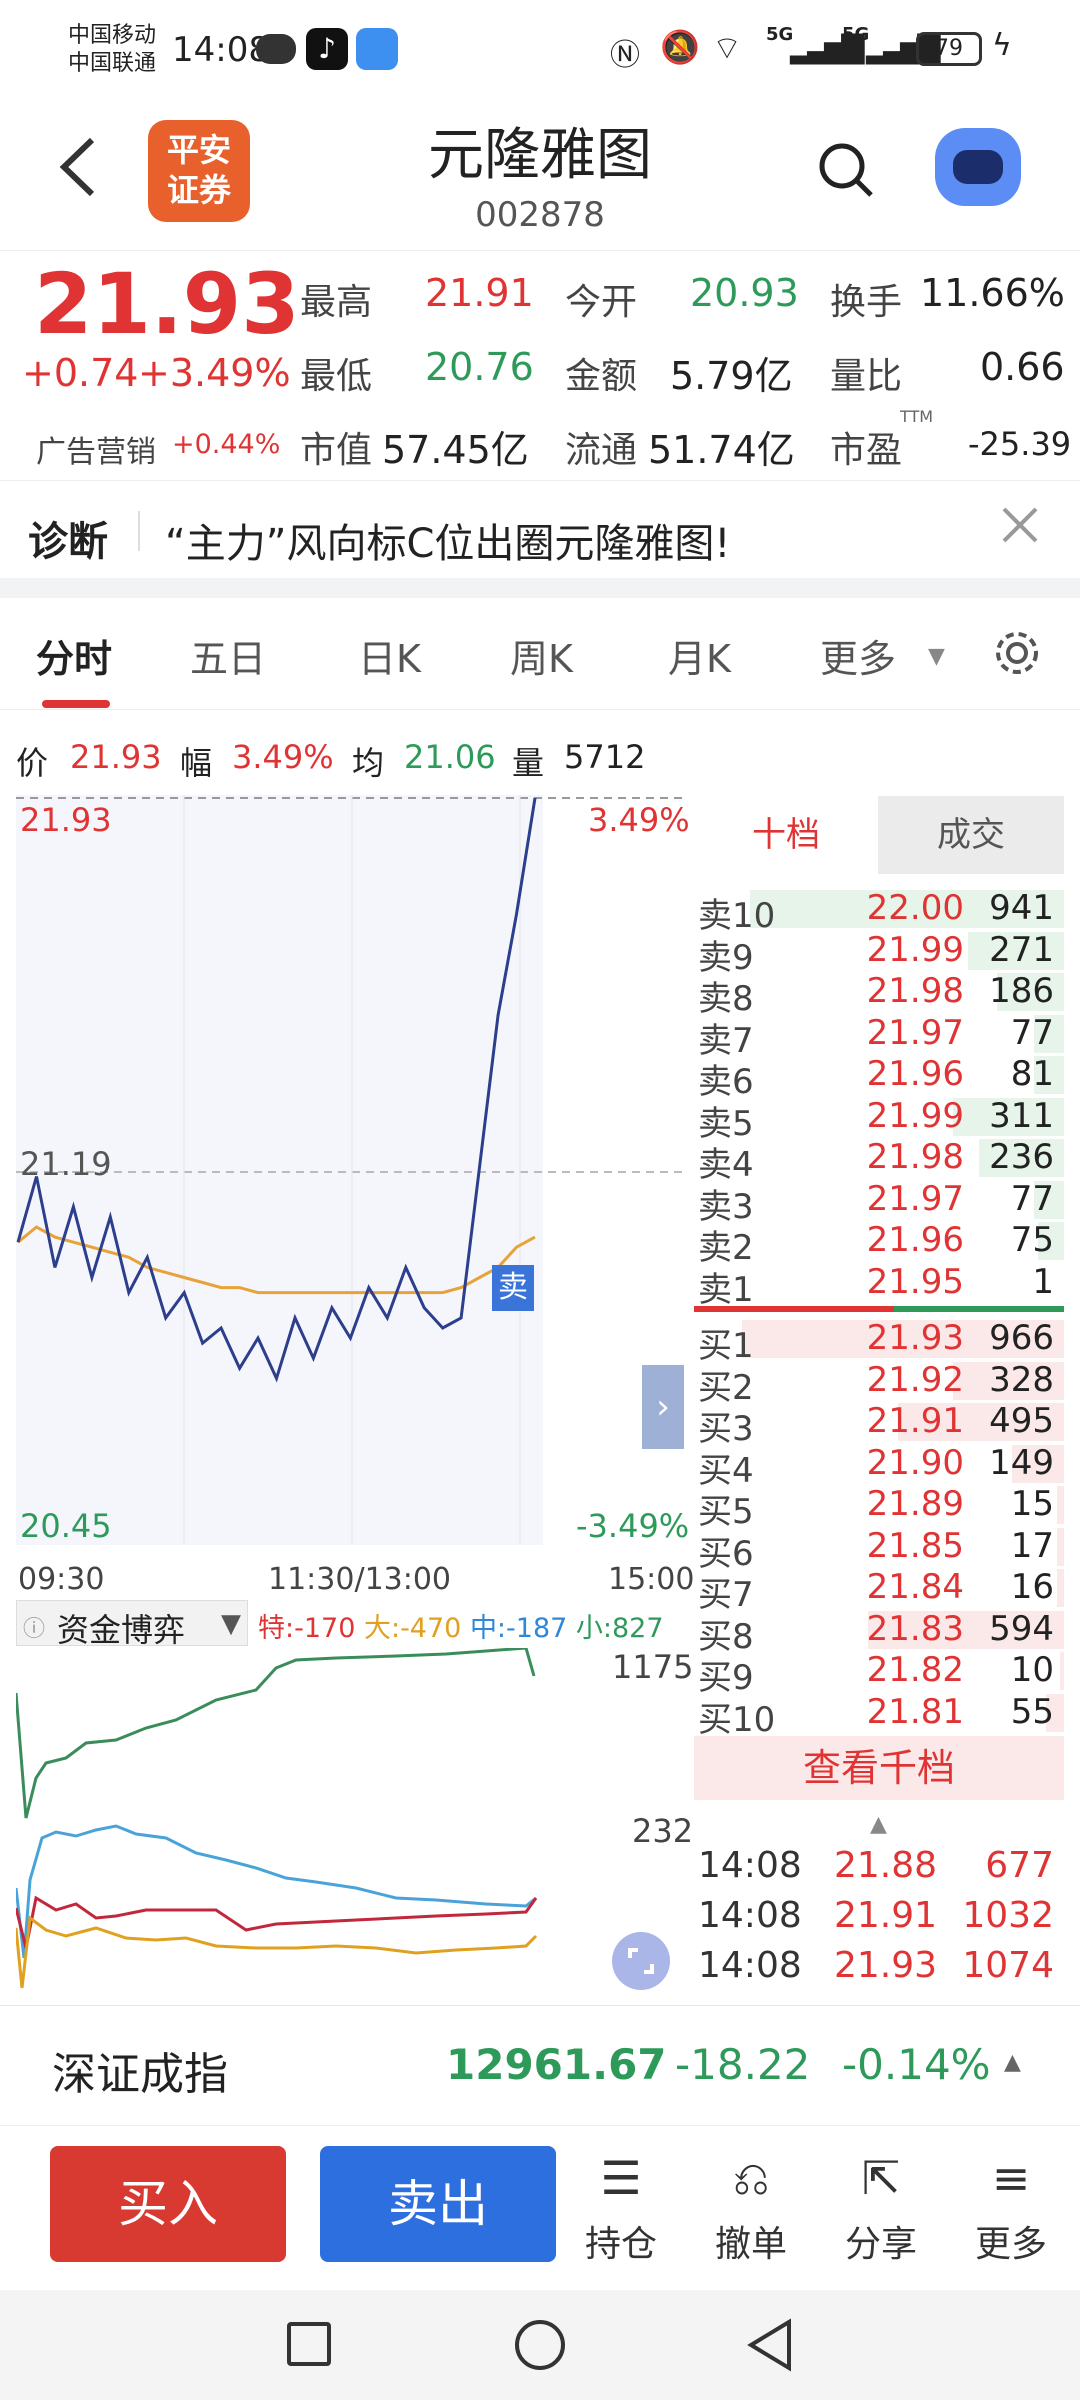 The width and height of the screenshot is (1080, 2400). Describe the element at coordinates (214, 373) in the screenshot. I see `price-change-pct: +3.49%` at that location.